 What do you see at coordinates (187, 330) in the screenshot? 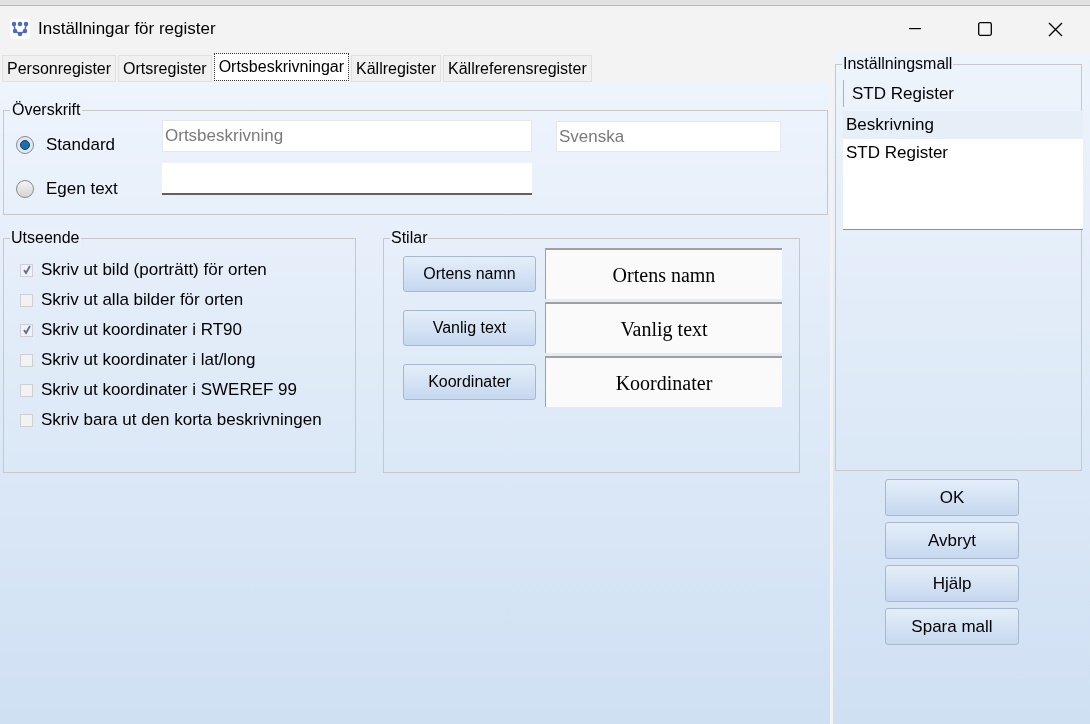
I see `checkbox-option: Skriv ut koordinater i RT90` at bounding box center [187, 330].